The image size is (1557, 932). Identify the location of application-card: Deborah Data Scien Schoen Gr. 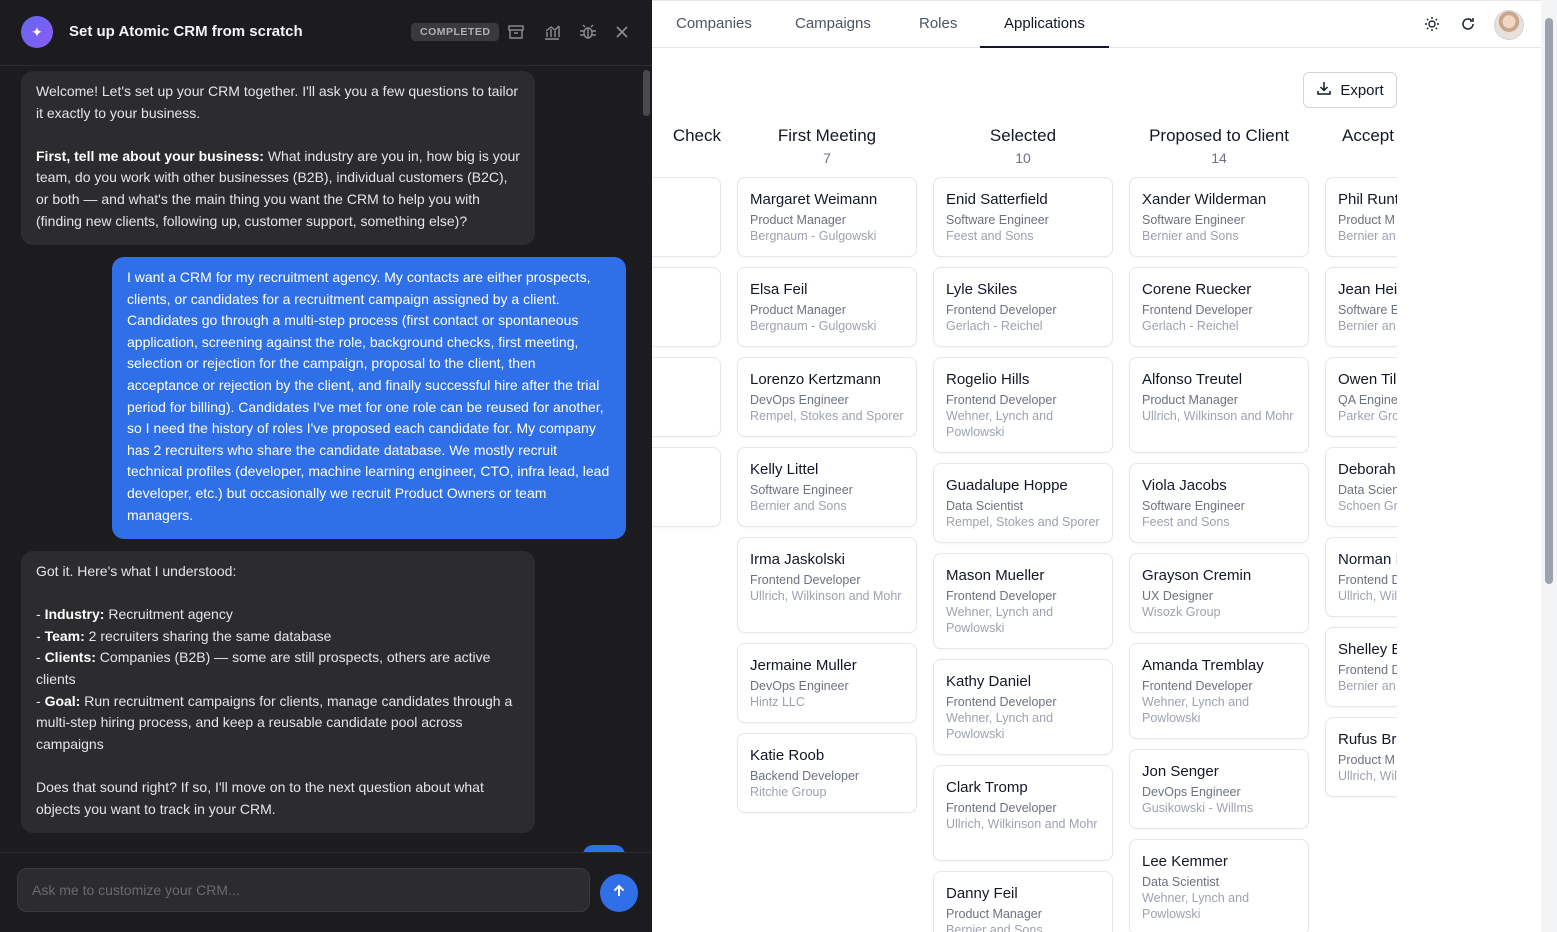
(1361, 487).